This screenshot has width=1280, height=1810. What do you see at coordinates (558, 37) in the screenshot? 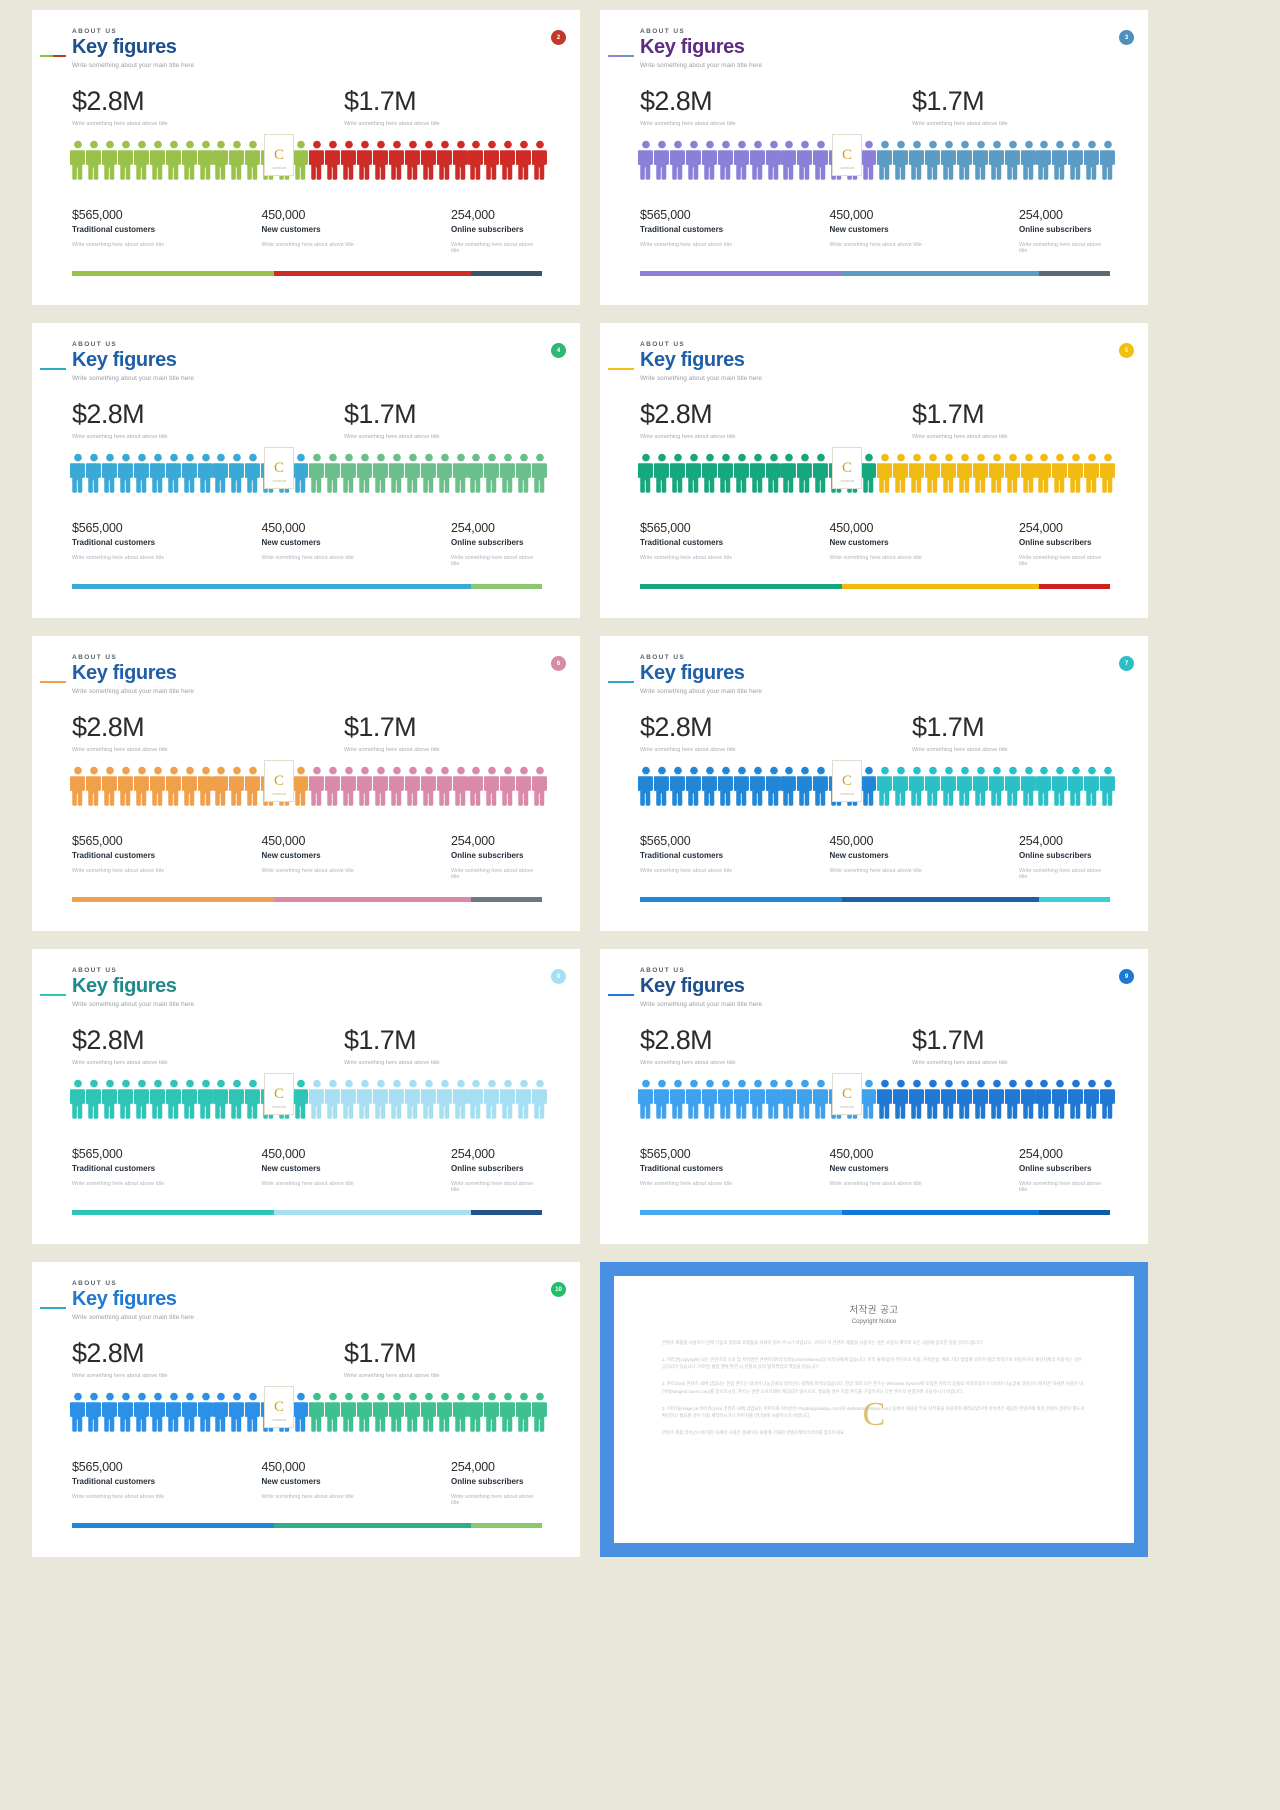
I see `status-badge: 2` at bounding box center [558, 37].